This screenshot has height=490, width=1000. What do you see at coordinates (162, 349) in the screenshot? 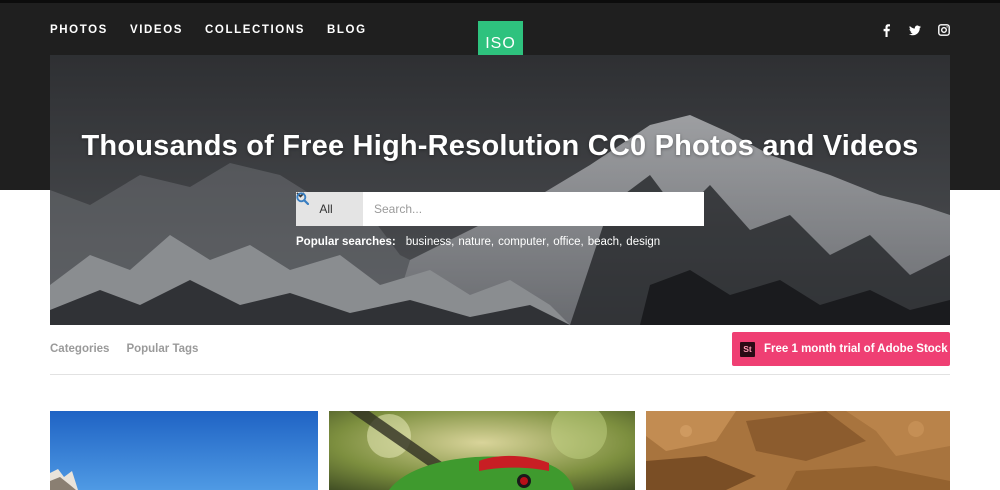
I see `tab-popular-tags: Popular Tags` at bounding box center [162, 349].